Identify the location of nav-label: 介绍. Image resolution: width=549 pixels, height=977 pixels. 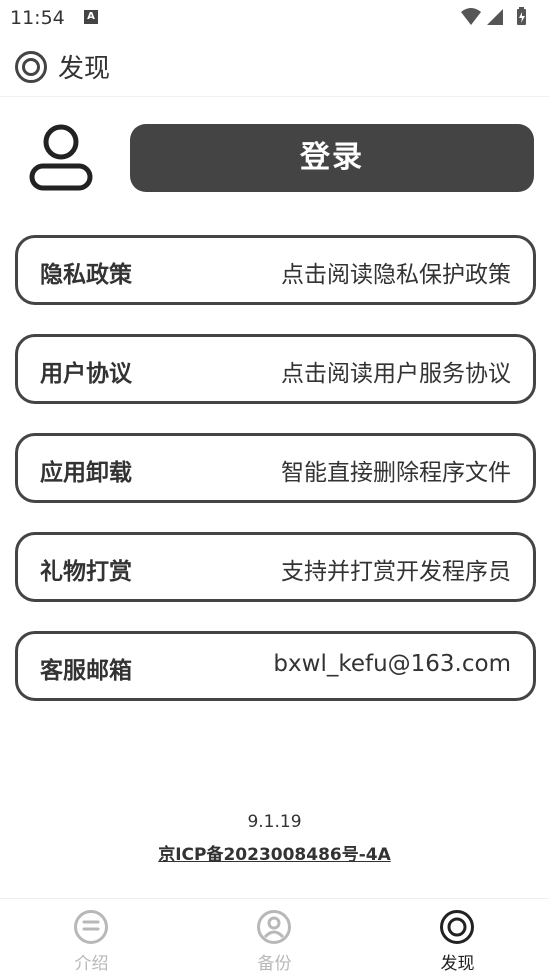
(91, 964).